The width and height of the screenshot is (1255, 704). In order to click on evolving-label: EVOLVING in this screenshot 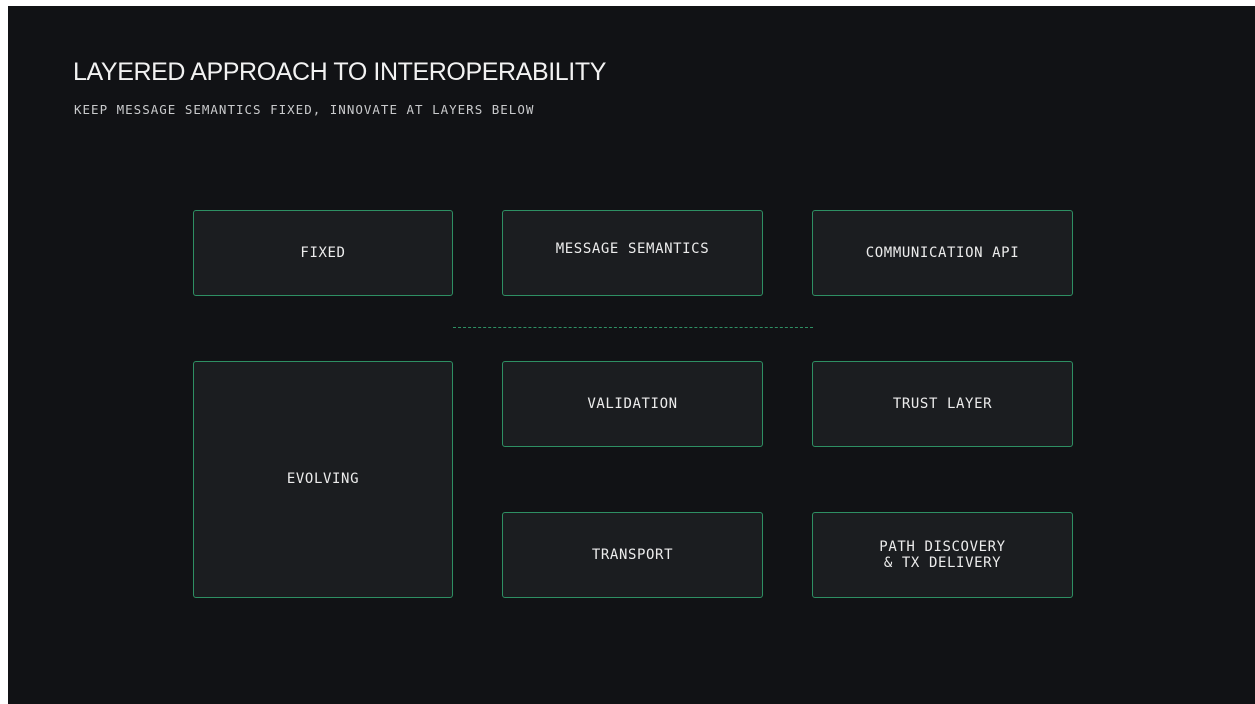, I will do `click(323, 479)`.